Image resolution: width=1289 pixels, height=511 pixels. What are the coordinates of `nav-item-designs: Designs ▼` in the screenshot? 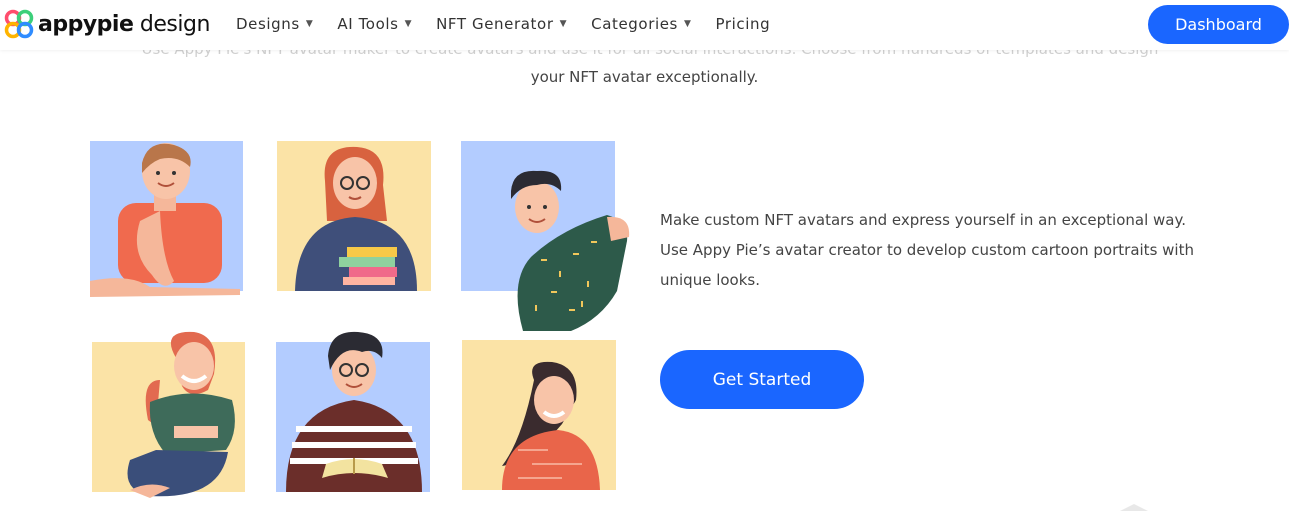 It's located at (274, 24).